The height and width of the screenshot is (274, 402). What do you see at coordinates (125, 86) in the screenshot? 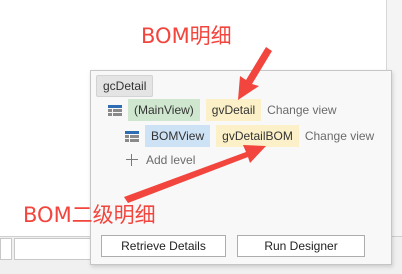
I see `panel-title: gcDetail` at bounding box center [125, 86].